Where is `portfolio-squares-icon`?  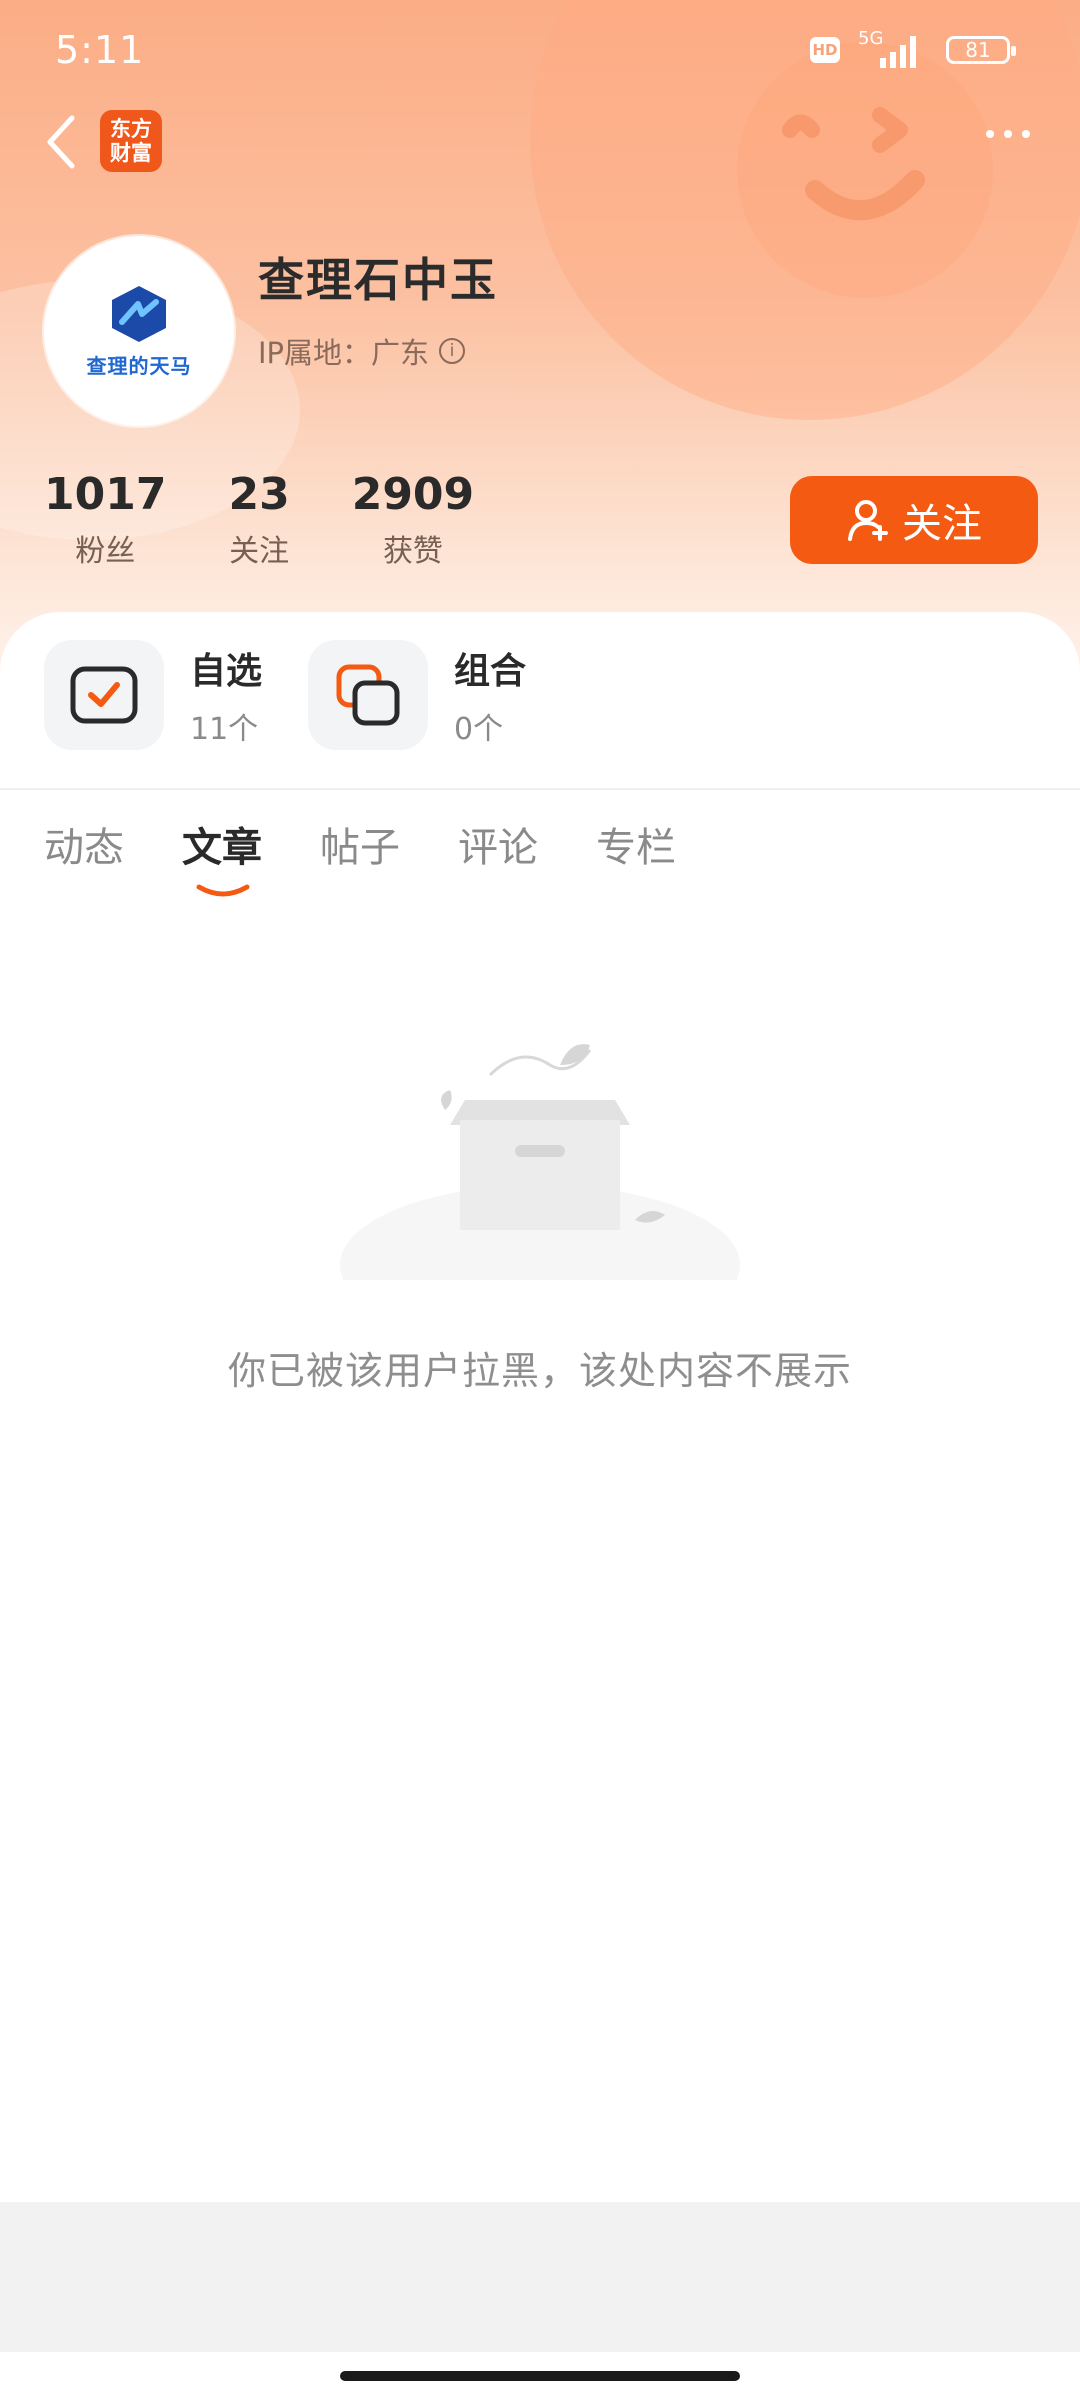 portfolio-squares-icon is located at coordinates (368, 695).